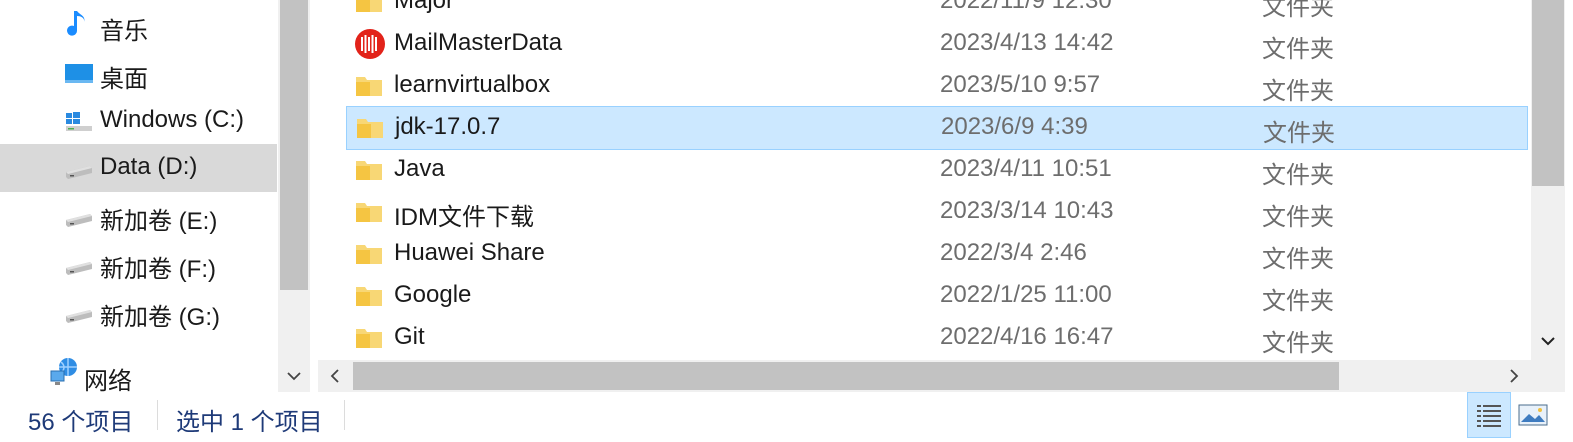 This screenshot has height=442, width=1573. I want to click on nav-item-label: 桌面, so click(124, 79).